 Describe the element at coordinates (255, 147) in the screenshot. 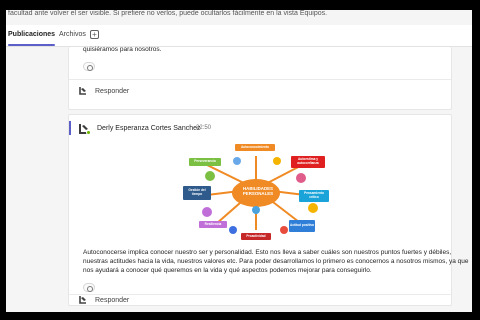

I see `box-autoconocimiento: Autoconocimiento` at that location.